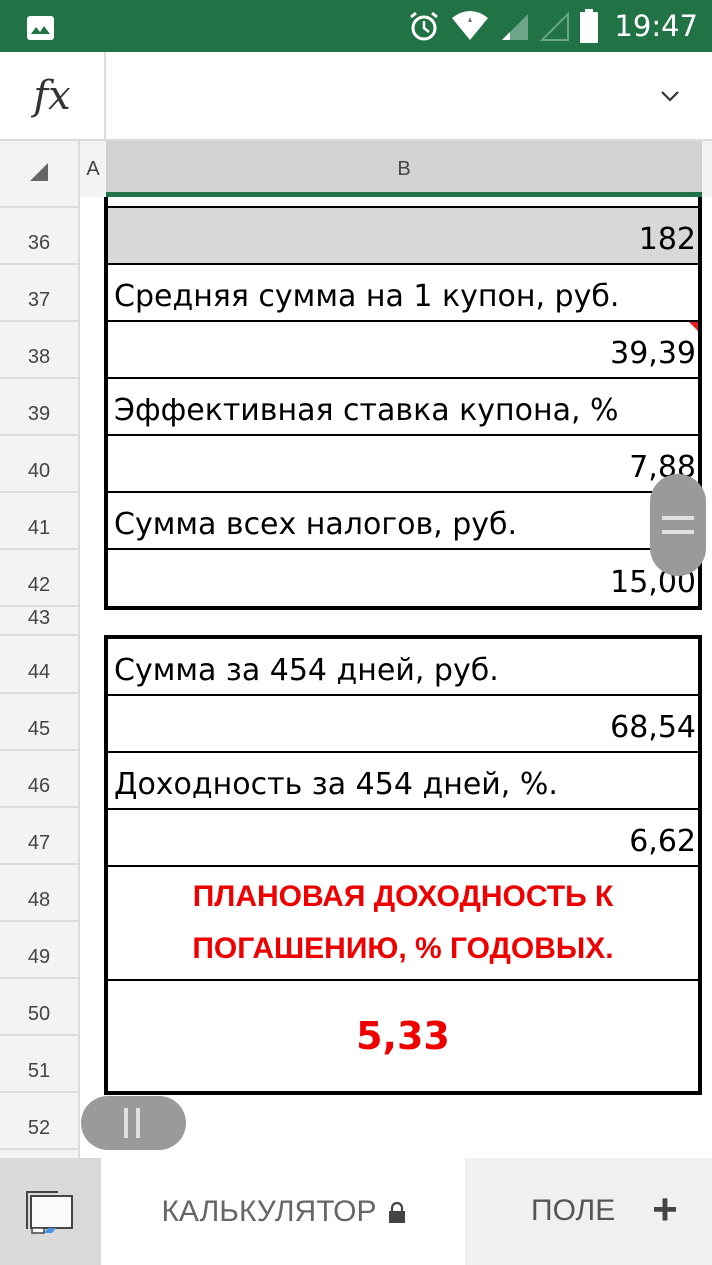 The image size is (712, 1265). Describe the element at coordinates (396, 1212) in the screenshot. I see `lock-icon` at that location.